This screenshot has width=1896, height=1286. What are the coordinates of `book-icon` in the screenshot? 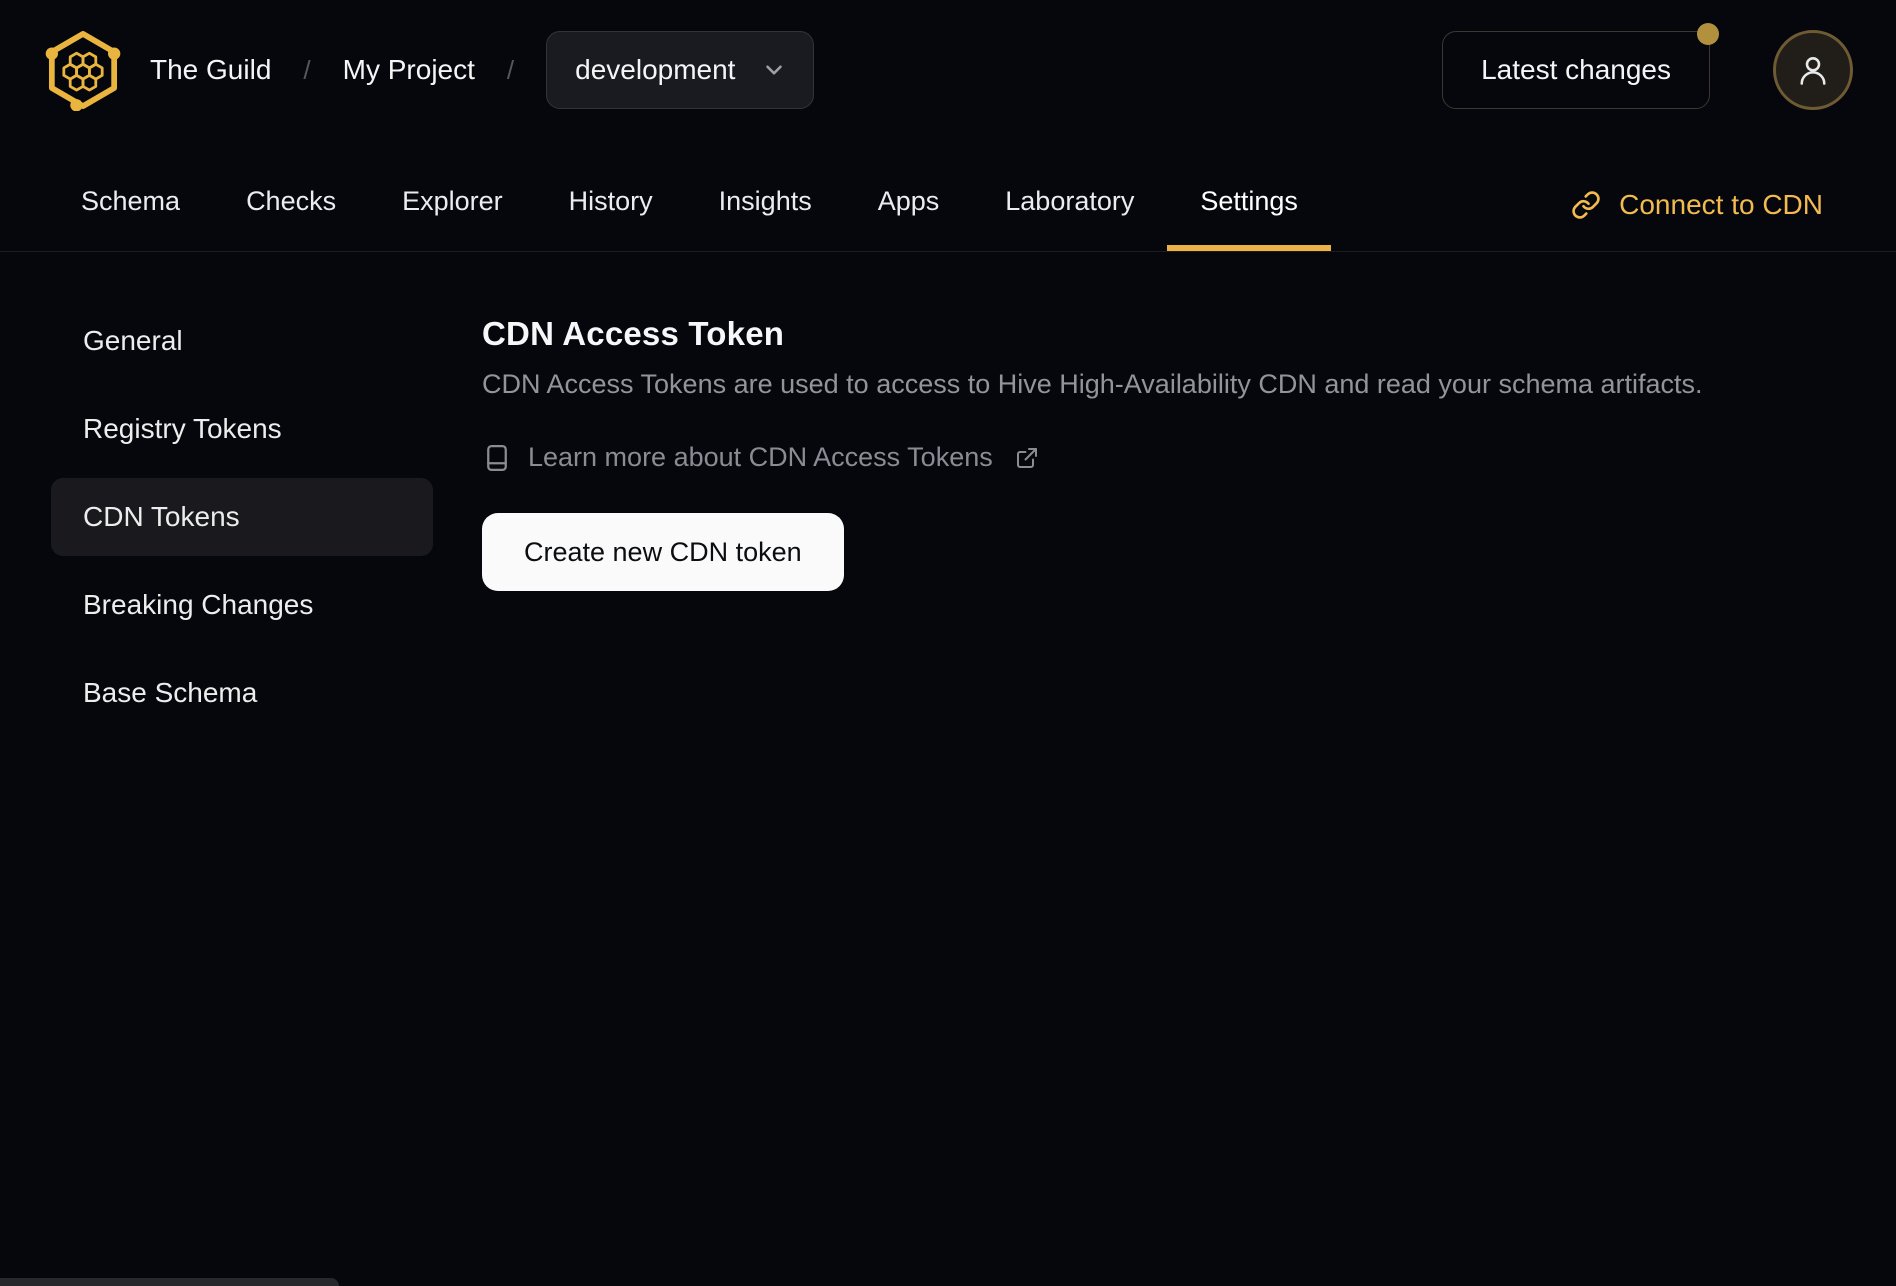 It's located at (497, 457).